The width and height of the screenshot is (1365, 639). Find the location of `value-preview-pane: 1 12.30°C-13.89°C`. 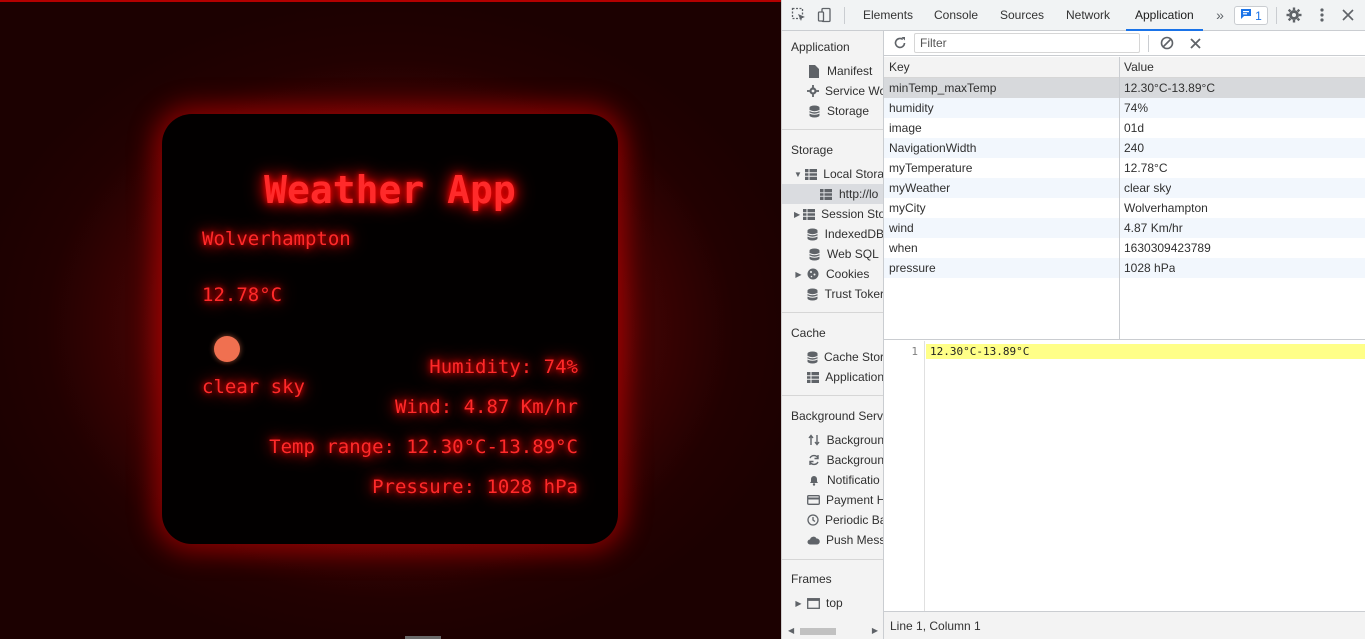

value-preview-pane: 1 12.30°C-13.89°C is located at coordinates (1124, 476).